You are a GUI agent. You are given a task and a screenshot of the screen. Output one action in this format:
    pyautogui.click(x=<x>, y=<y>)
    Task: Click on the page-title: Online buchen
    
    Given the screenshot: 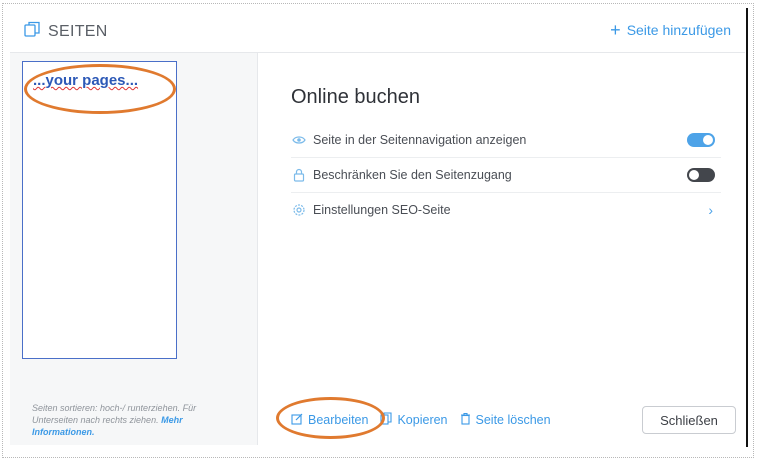 What is the action you would take?
    pyautogui.click(x=355, y=97)
    